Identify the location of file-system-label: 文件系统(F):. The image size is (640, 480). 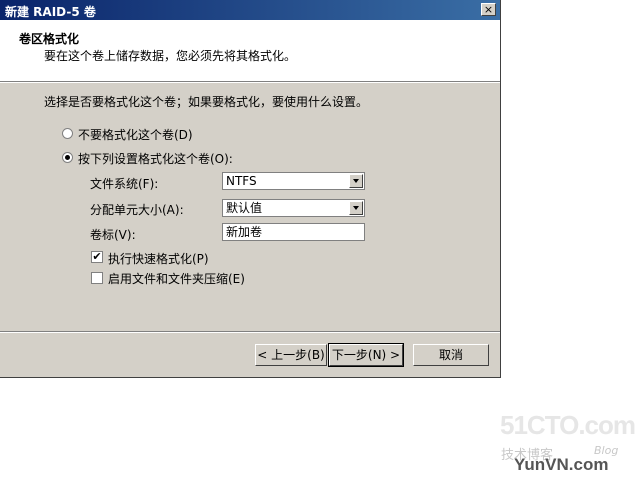
(124, 184).